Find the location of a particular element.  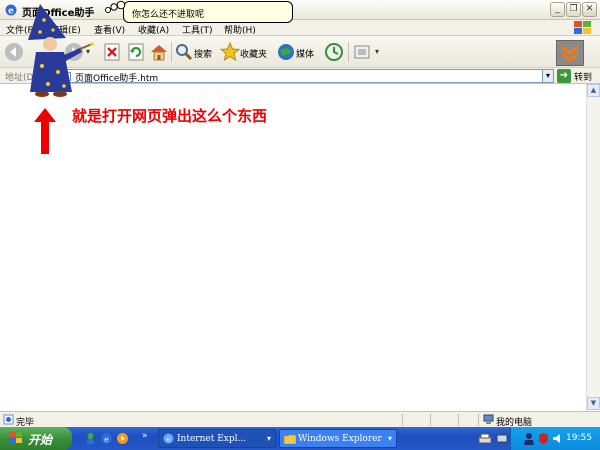

quicklaunch-messenger-icon is located at coordinates (90, 438).